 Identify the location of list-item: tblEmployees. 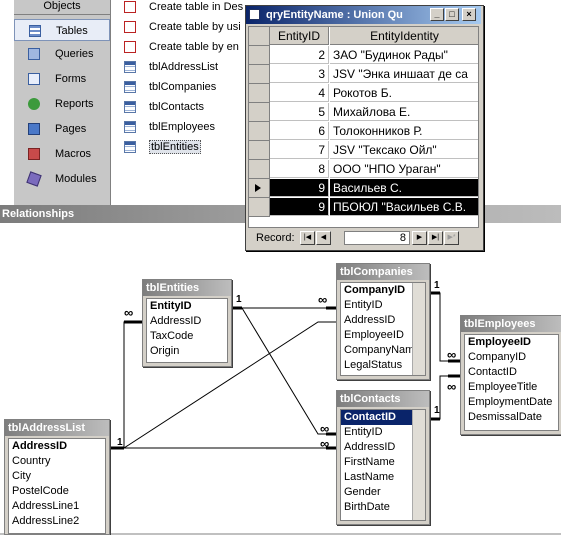
(169, 128).